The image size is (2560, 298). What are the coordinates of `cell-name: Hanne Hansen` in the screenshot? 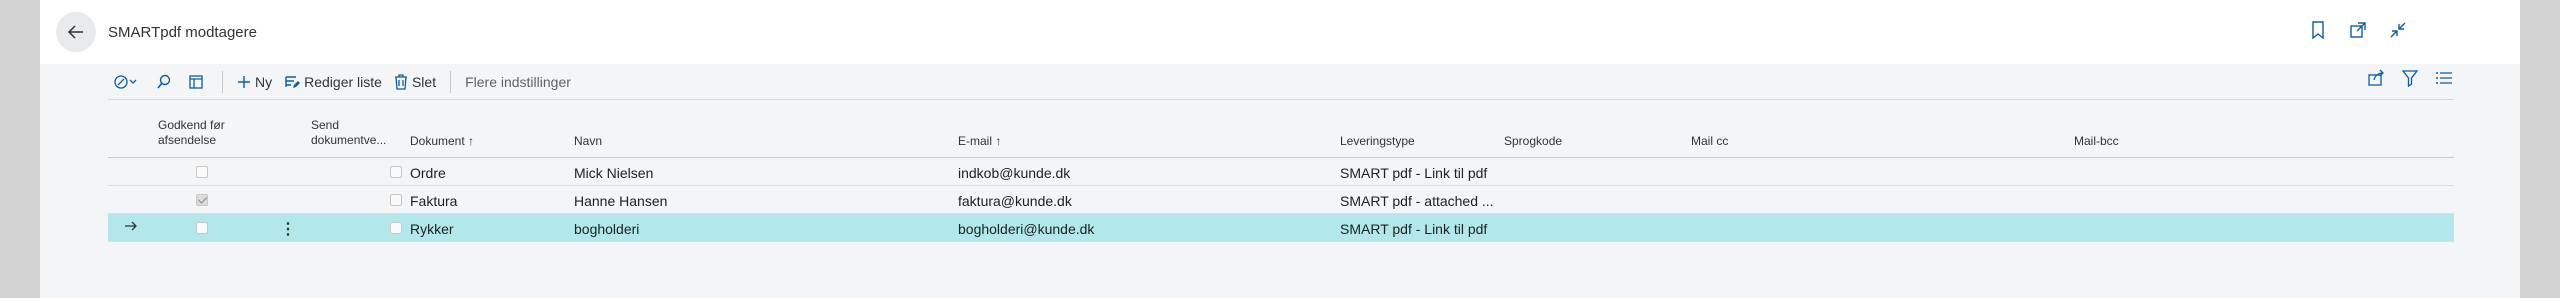 It's located at (620, 201).